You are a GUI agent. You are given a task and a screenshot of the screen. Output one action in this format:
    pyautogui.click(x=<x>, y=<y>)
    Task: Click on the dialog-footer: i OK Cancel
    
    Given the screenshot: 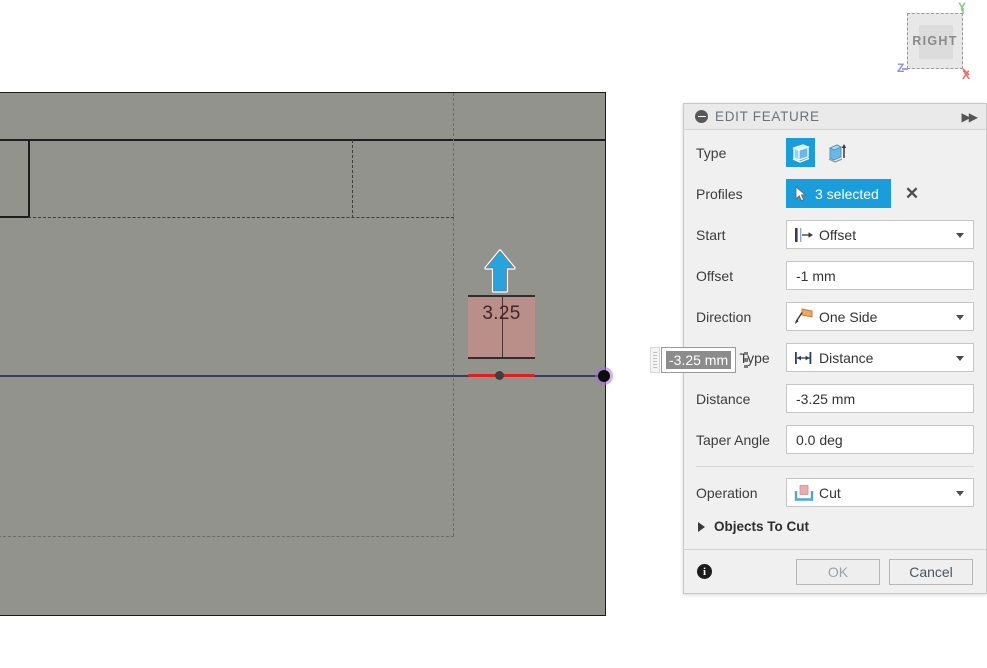 What is the action you would take?
    pyautogui.click(x=835, y=571)
    